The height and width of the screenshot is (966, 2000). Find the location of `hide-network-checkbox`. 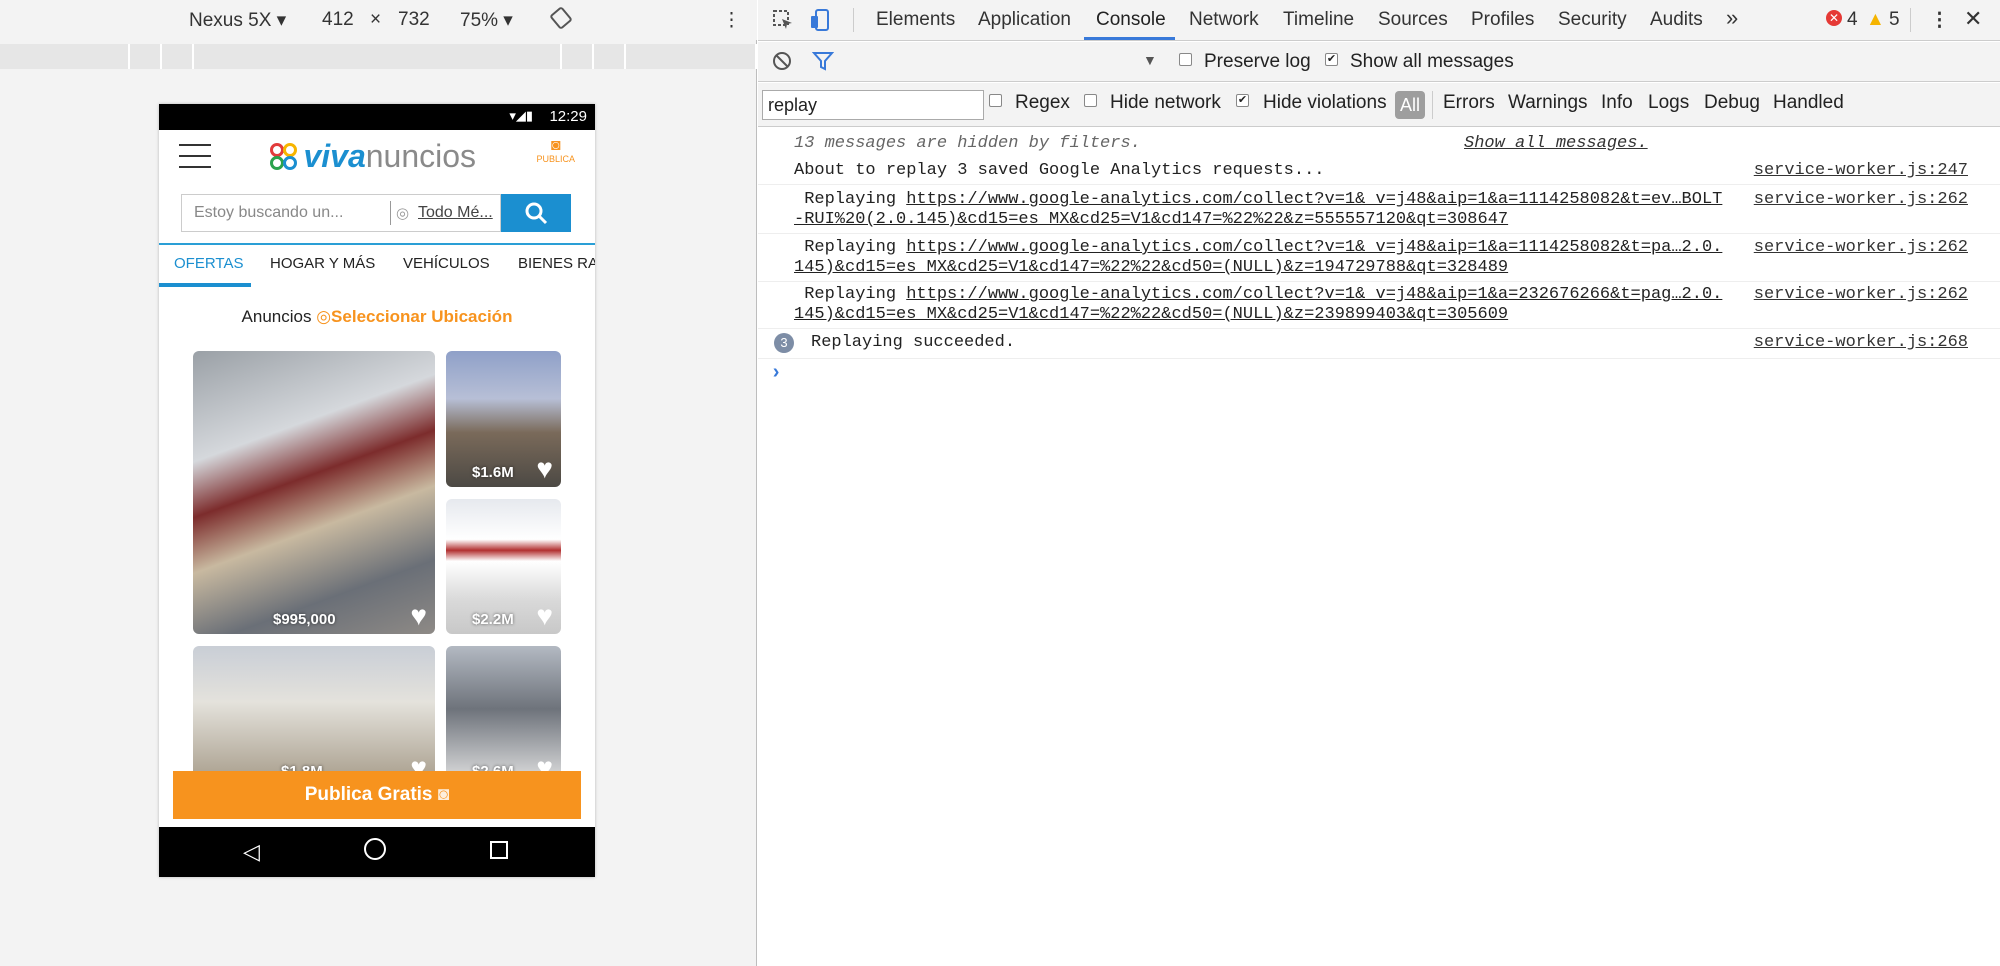

hide-network-checkbox is located at coordinates (1090, 100).